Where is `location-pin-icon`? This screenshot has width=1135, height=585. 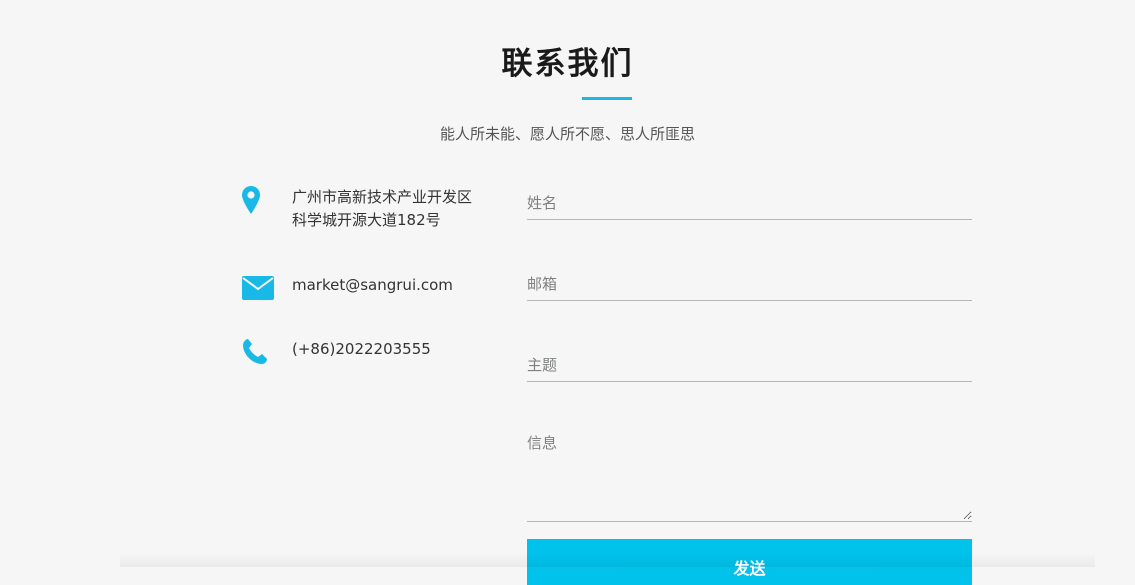 location-pin-icon is located at coordinates (251, 202).